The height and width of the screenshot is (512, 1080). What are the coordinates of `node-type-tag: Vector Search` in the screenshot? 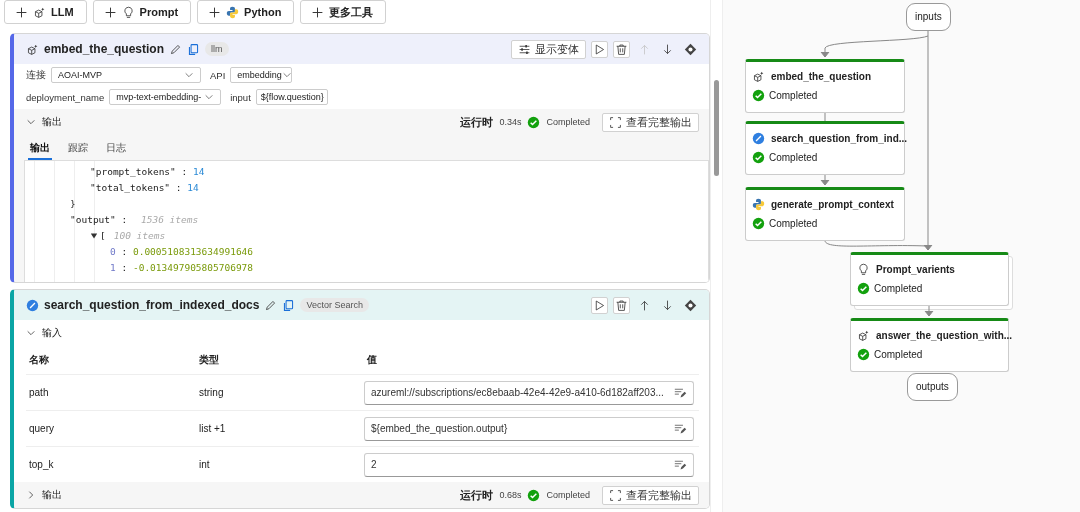 It's located at (334, 305).